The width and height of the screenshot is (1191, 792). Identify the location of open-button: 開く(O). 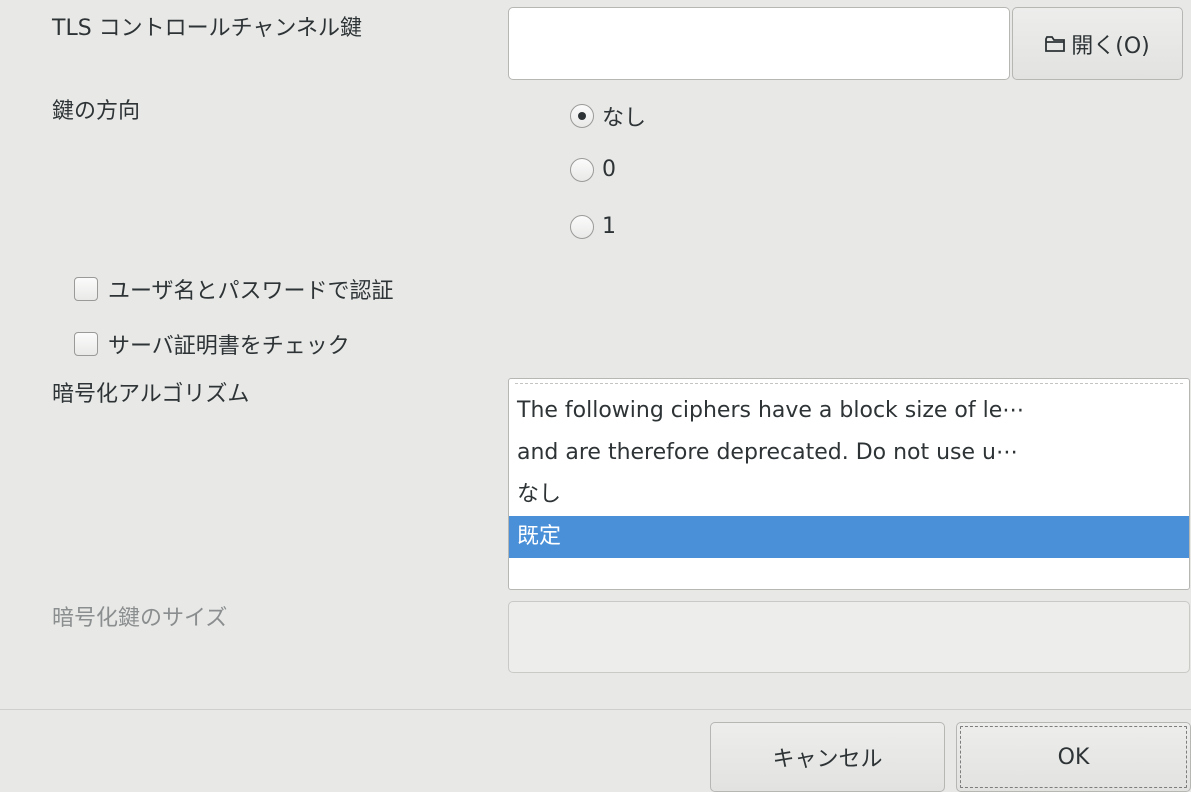
(1097, 43).